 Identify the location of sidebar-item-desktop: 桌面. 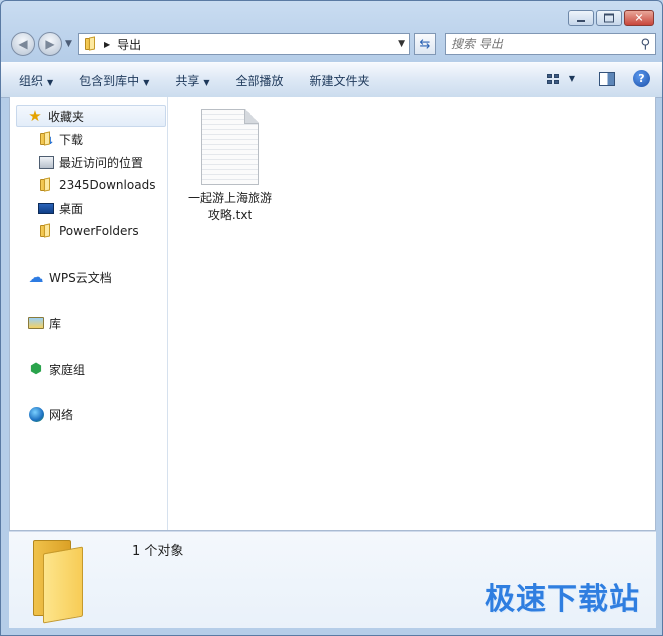
(60, 208).